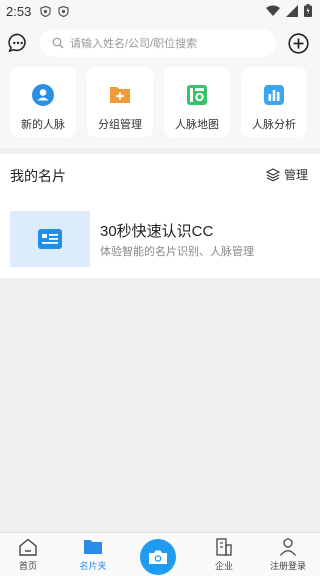 Image resolution: width=320 pixels, height=576 pixels. I want to click on battery-icon, so click(308, 10).